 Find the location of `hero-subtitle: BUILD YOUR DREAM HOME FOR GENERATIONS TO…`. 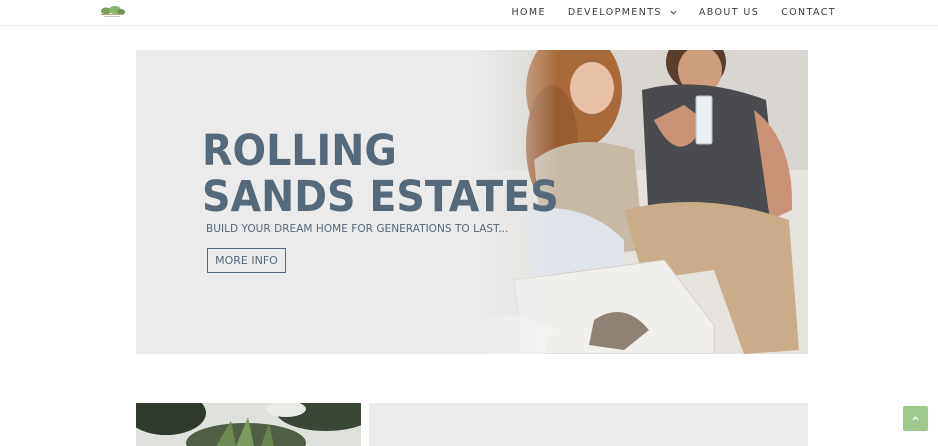

hero-subtitle: BUILD YOUR DREAM HOME FOR GENERATIONS TO… is located at coordinates (357, 228).